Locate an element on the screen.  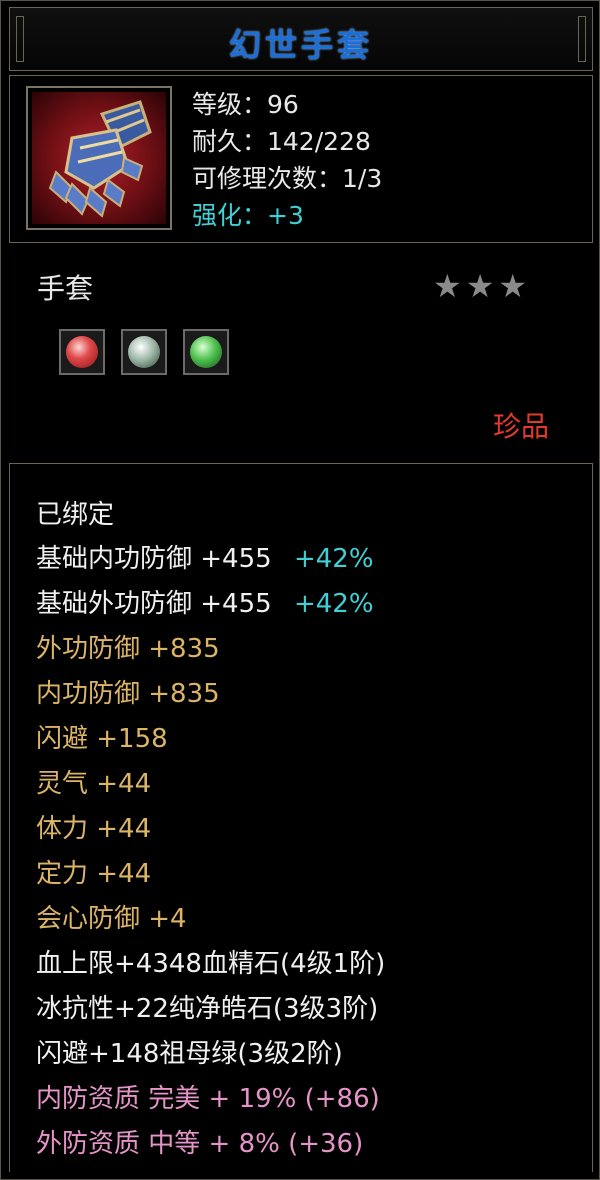
item-type: 手套 is located at coordinates (65, 288).